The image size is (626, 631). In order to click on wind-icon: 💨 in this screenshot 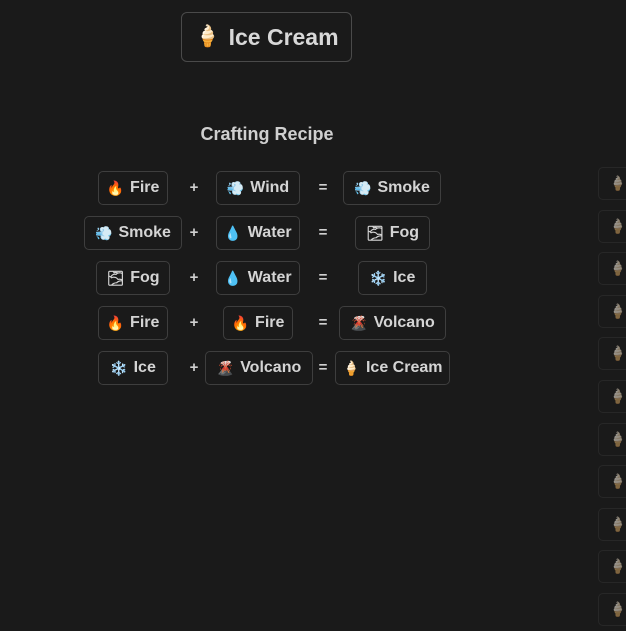, I will do `click(235, 187)`.